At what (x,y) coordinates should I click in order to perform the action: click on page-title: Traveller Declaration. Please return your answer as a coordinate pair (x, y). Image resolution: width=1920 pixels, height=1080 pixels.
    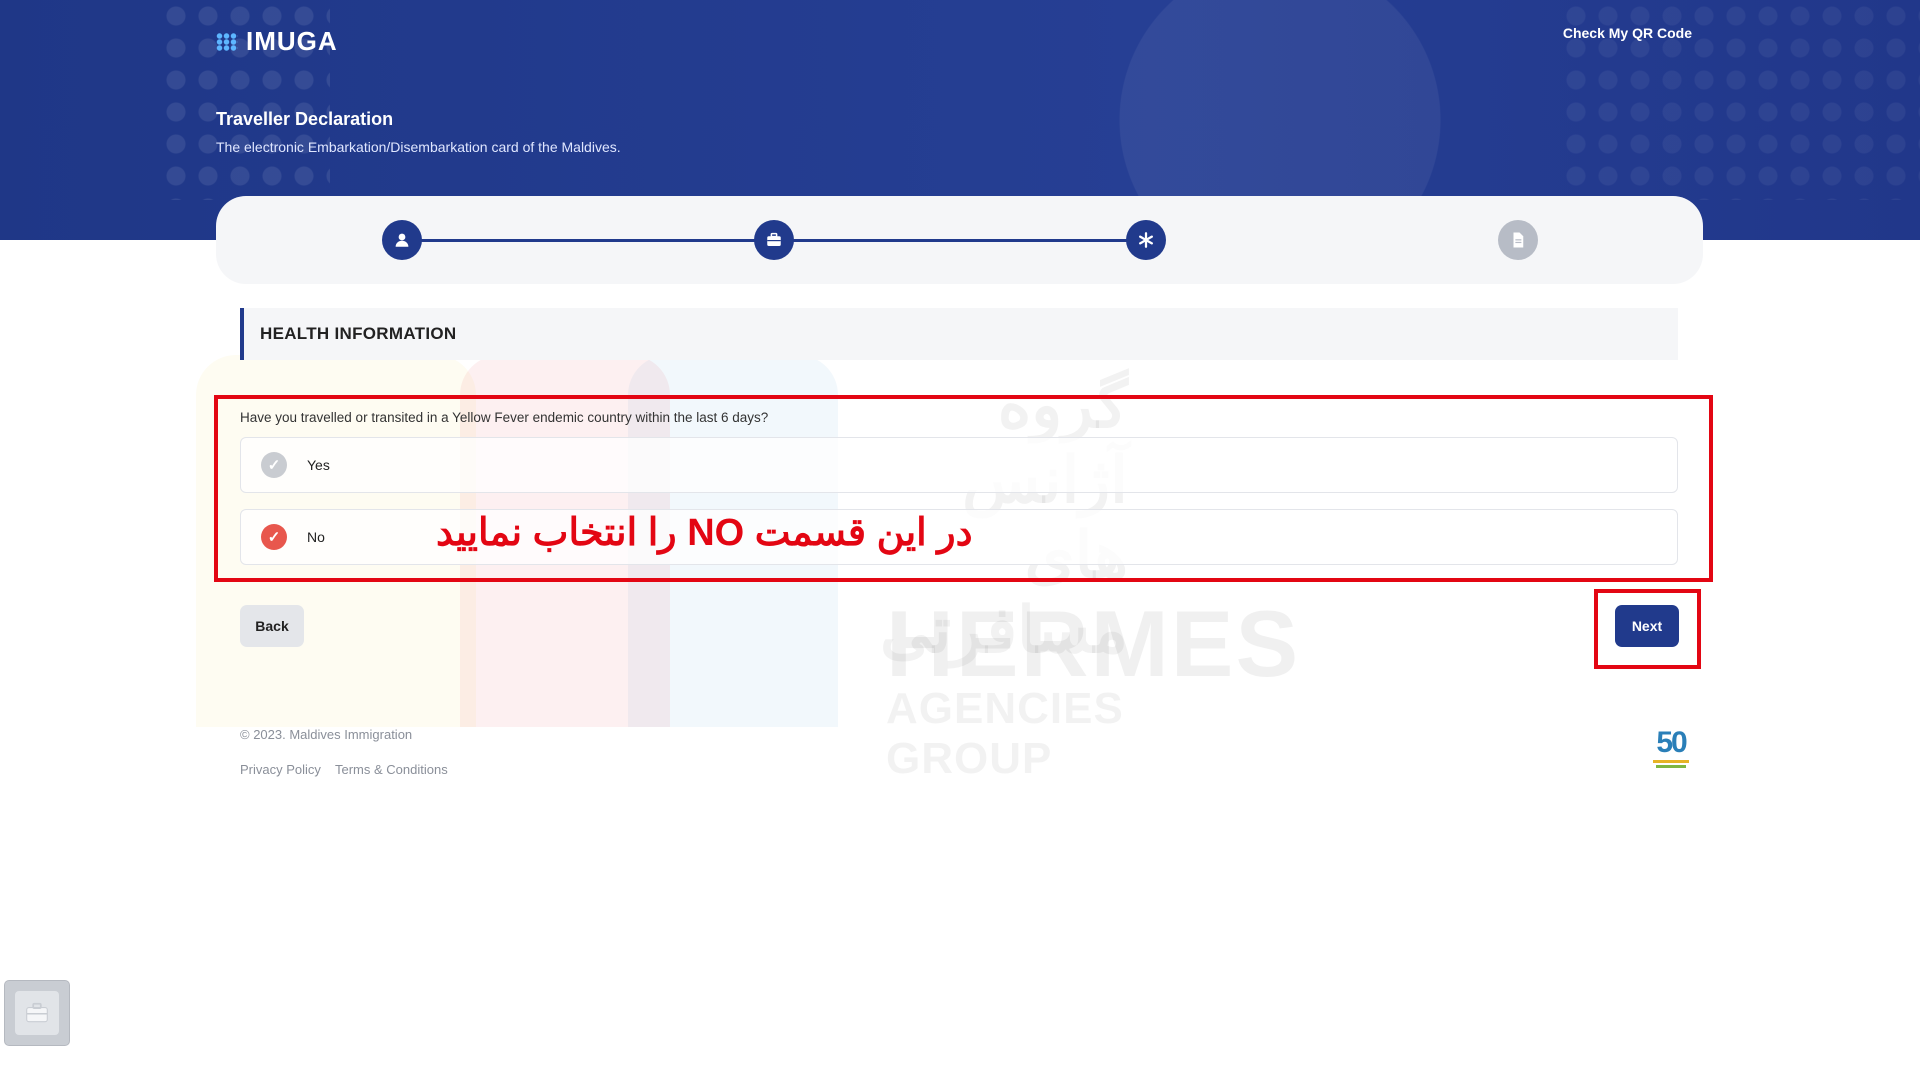
    Looking at the image, I should click on (305, 119).